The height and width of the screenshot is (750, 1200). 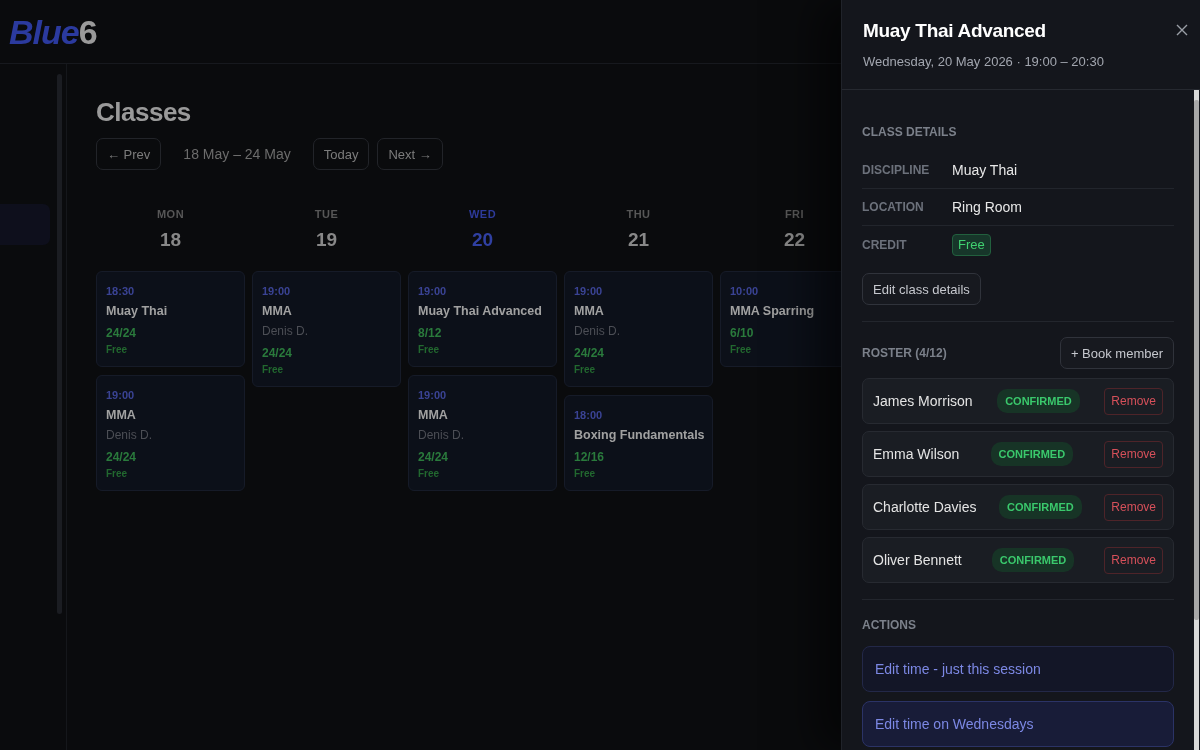 I want to click on detail-value: Ring Room, so click(x=988, y=207).